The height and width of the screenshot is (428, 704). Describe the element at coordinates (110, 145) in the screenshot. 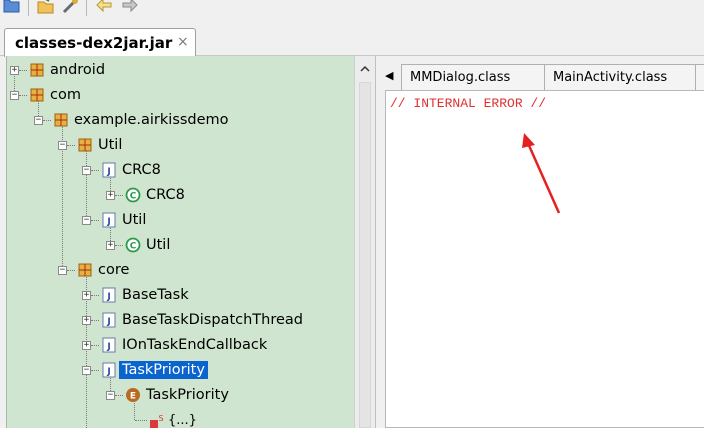

I see `tree-item-util-package: Util` at that location.